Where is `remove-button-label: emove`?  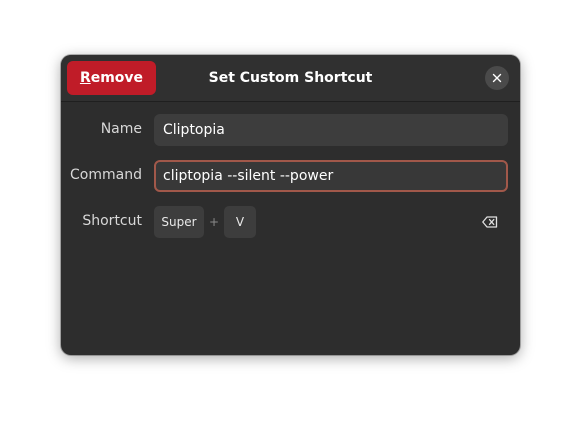
remove-button-label: emove is located at coordinates (117, 78).